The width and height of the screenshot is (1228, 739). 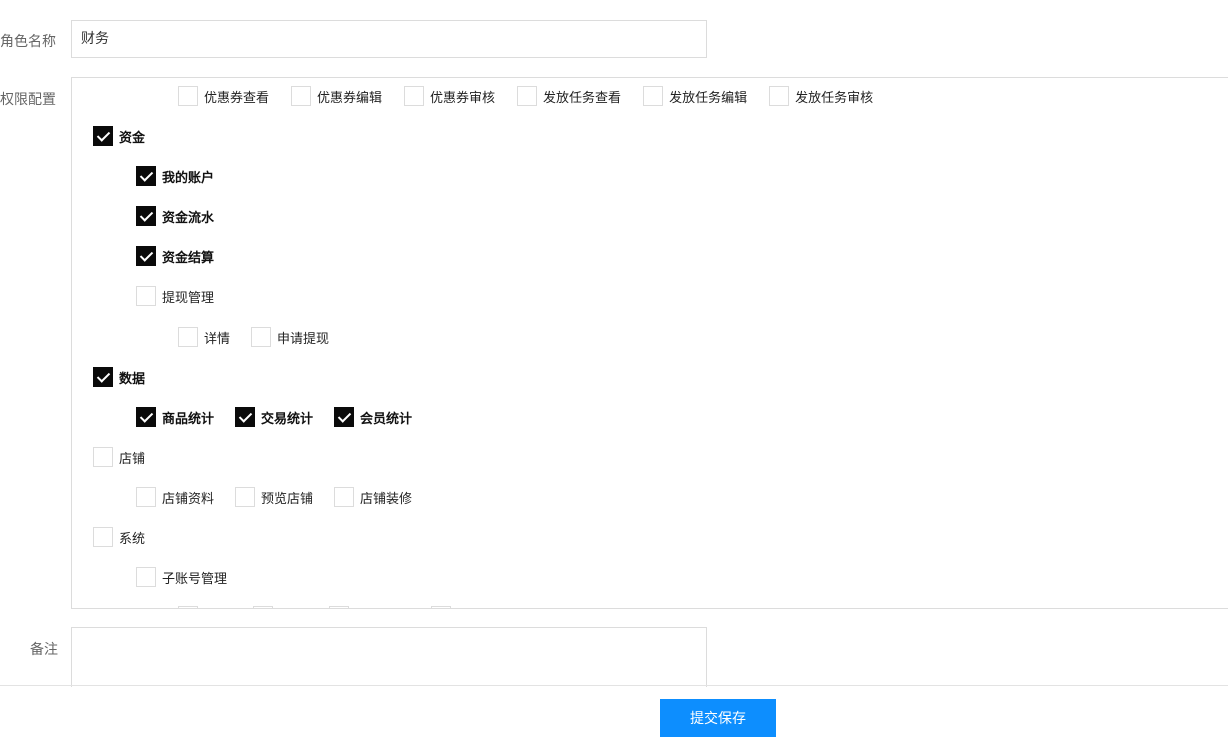 I want to click on perm-my-account: 我的账户, so click(x=175, y=176).